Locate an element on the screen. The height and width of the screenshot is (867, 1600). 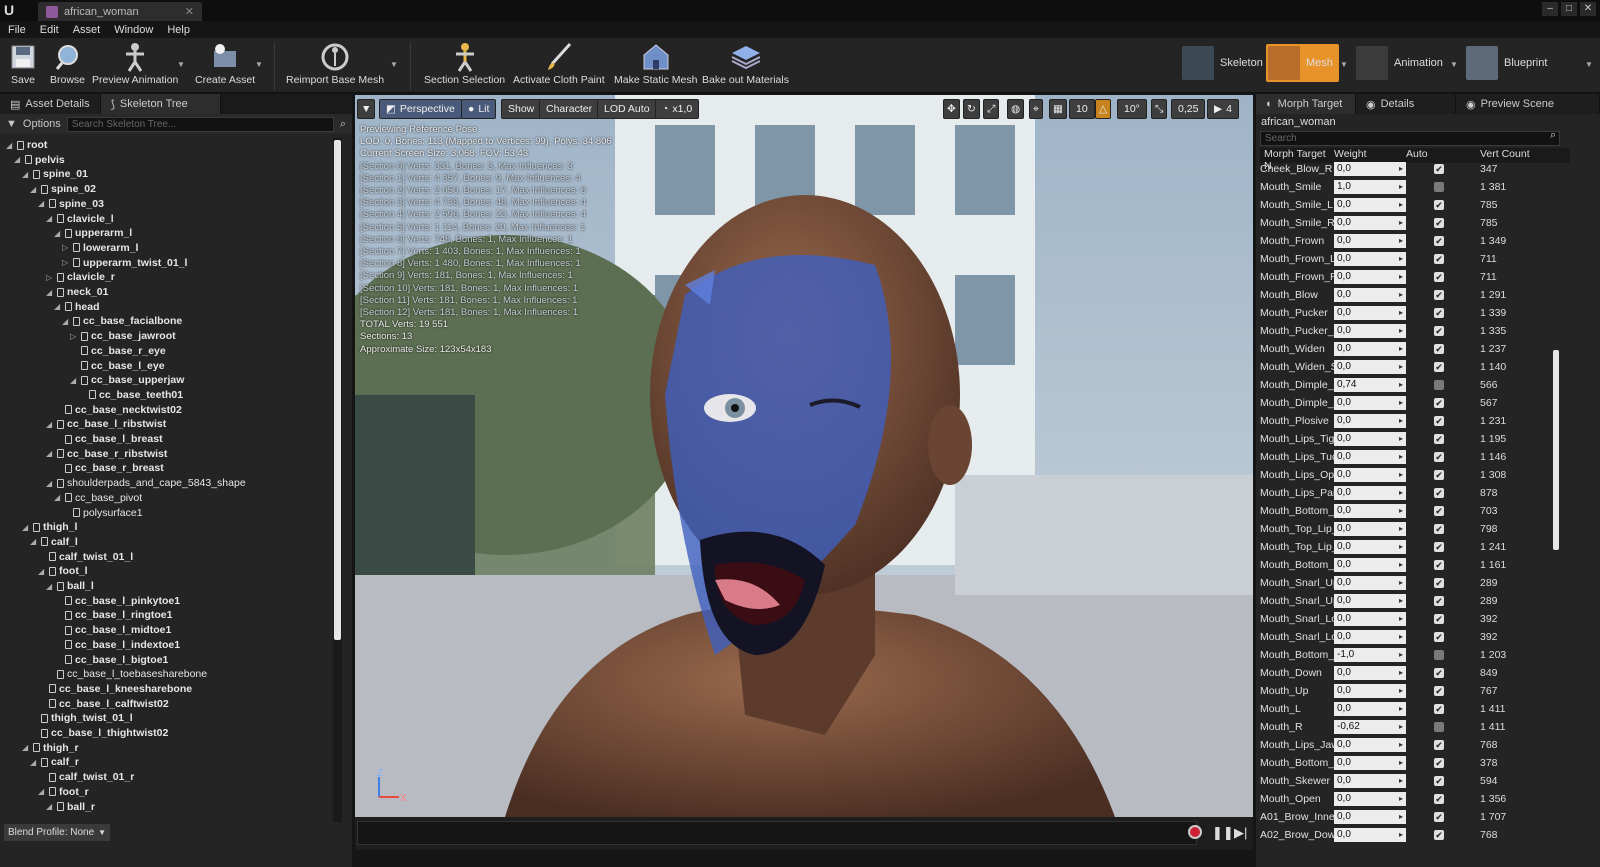
mode-mesh-dropdown-icon: ▼ is located at coordinates (1344, 64).